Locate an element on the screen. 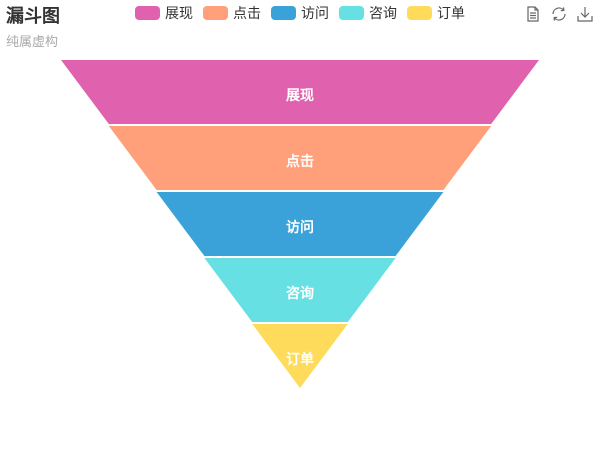 The height and width of the screenshot is (450, 600). funnel-label-0: 展现 is located at coordinates (300, 96).